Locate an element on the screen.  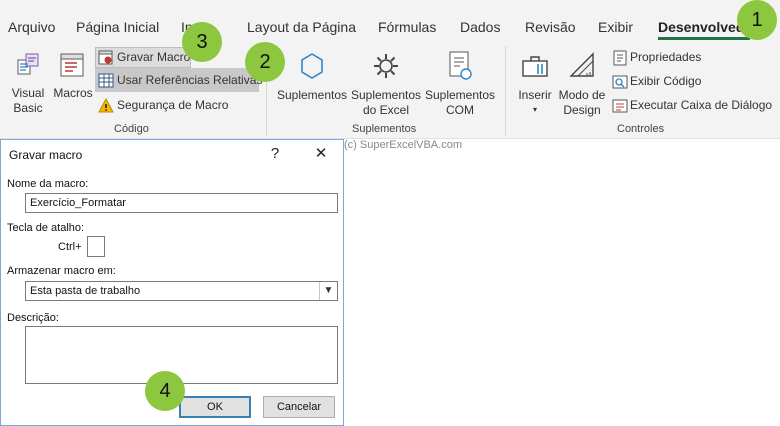
suplementos-label: Suplementos is located at coordinates (312, 95).